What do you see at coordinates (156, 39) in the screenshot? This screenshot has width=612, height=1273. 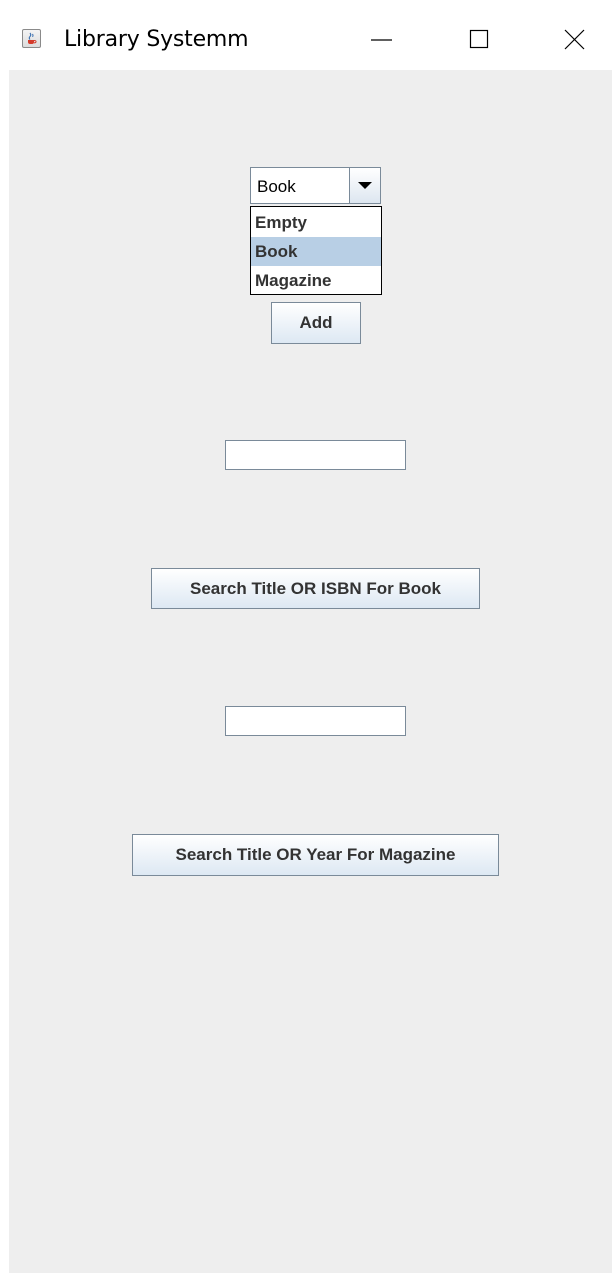 I see `window-title: Library Systemm` at bounding box center [156, 39].